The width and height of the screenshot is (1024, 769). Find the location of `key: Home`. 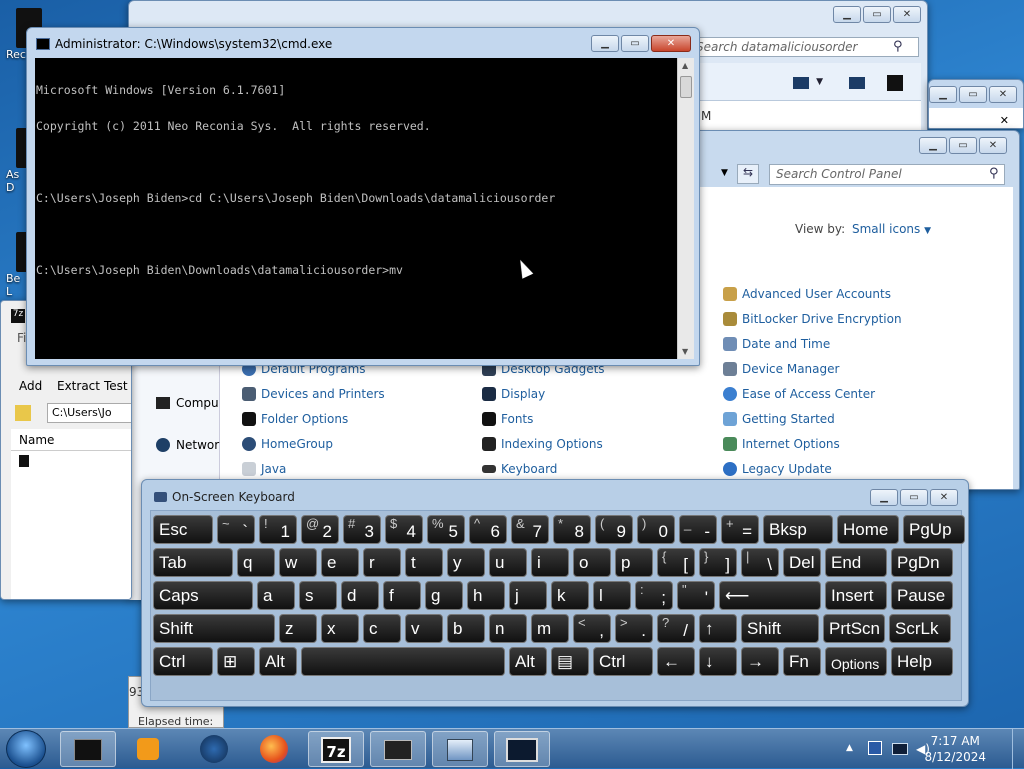

key: Home is located at coordinates (868, 529).